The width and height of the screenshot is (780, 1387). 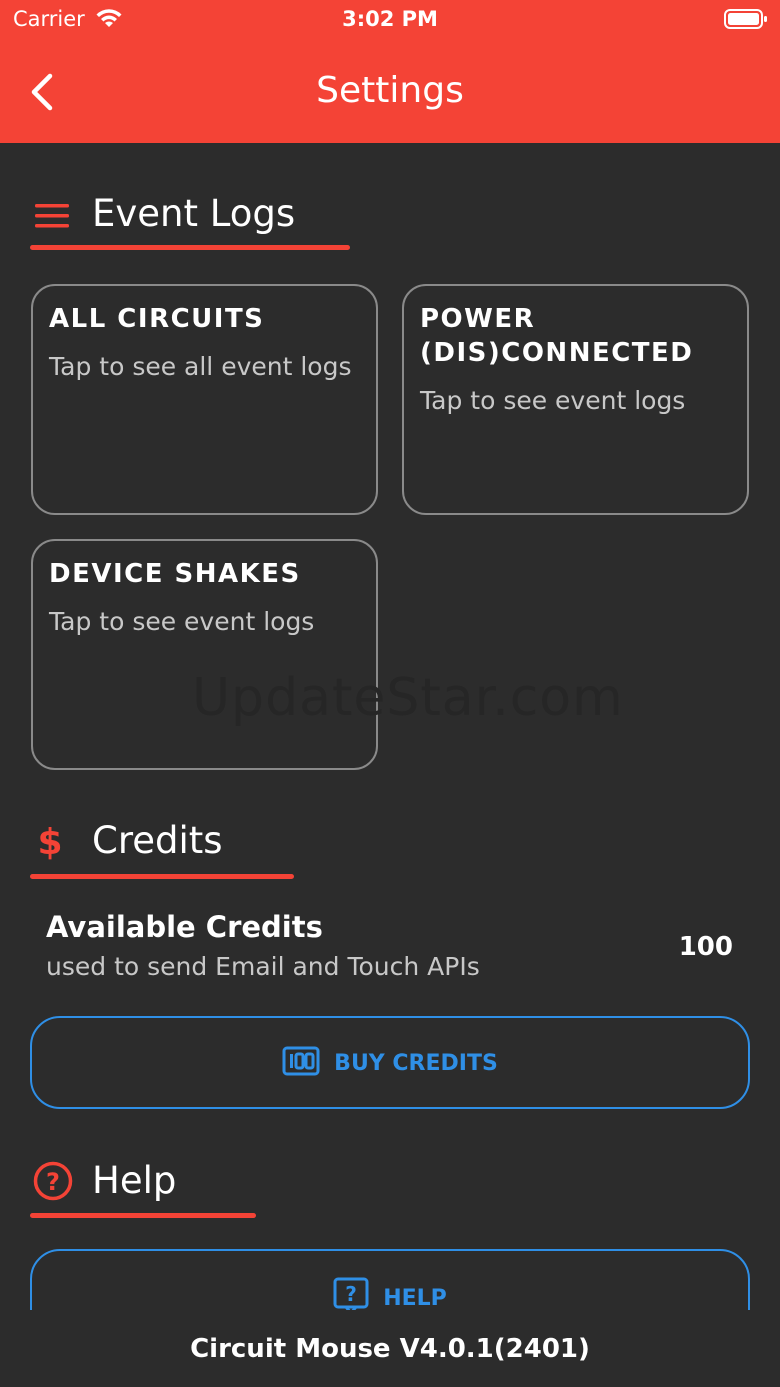 I want to click on section-title-help: Help, so click(x=134, y=1180).